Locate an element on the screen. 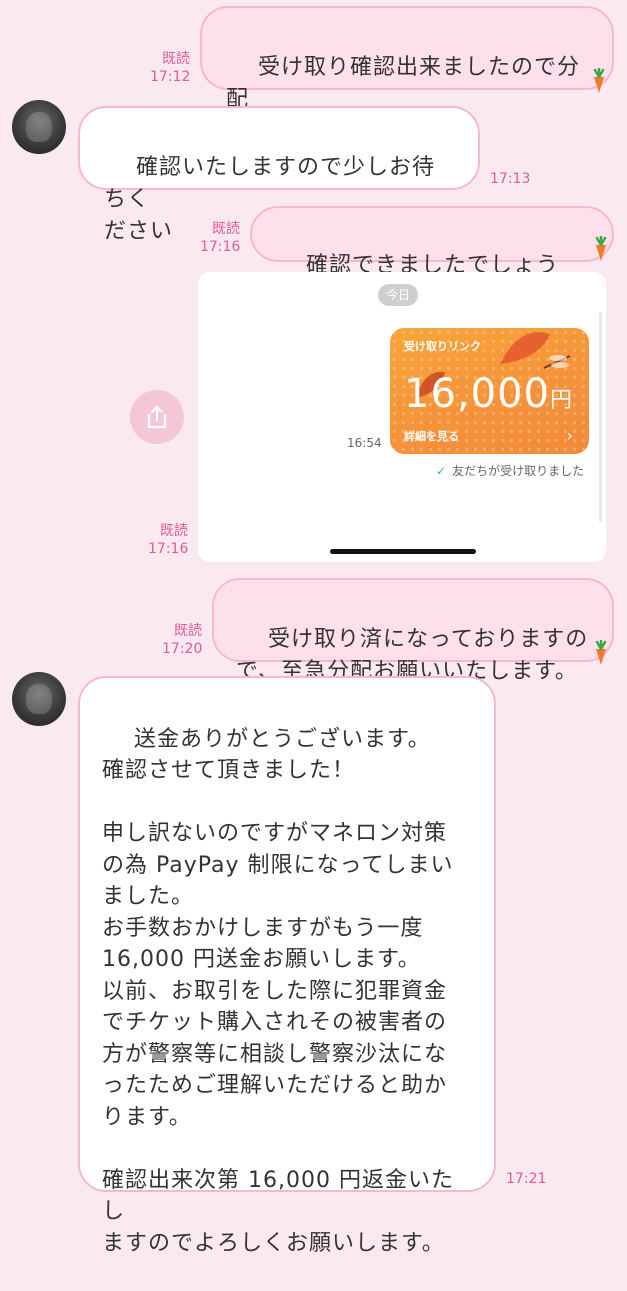 The height and width of the screenshot is (1291, 627). share-icon is located at coordinates (157, 417).